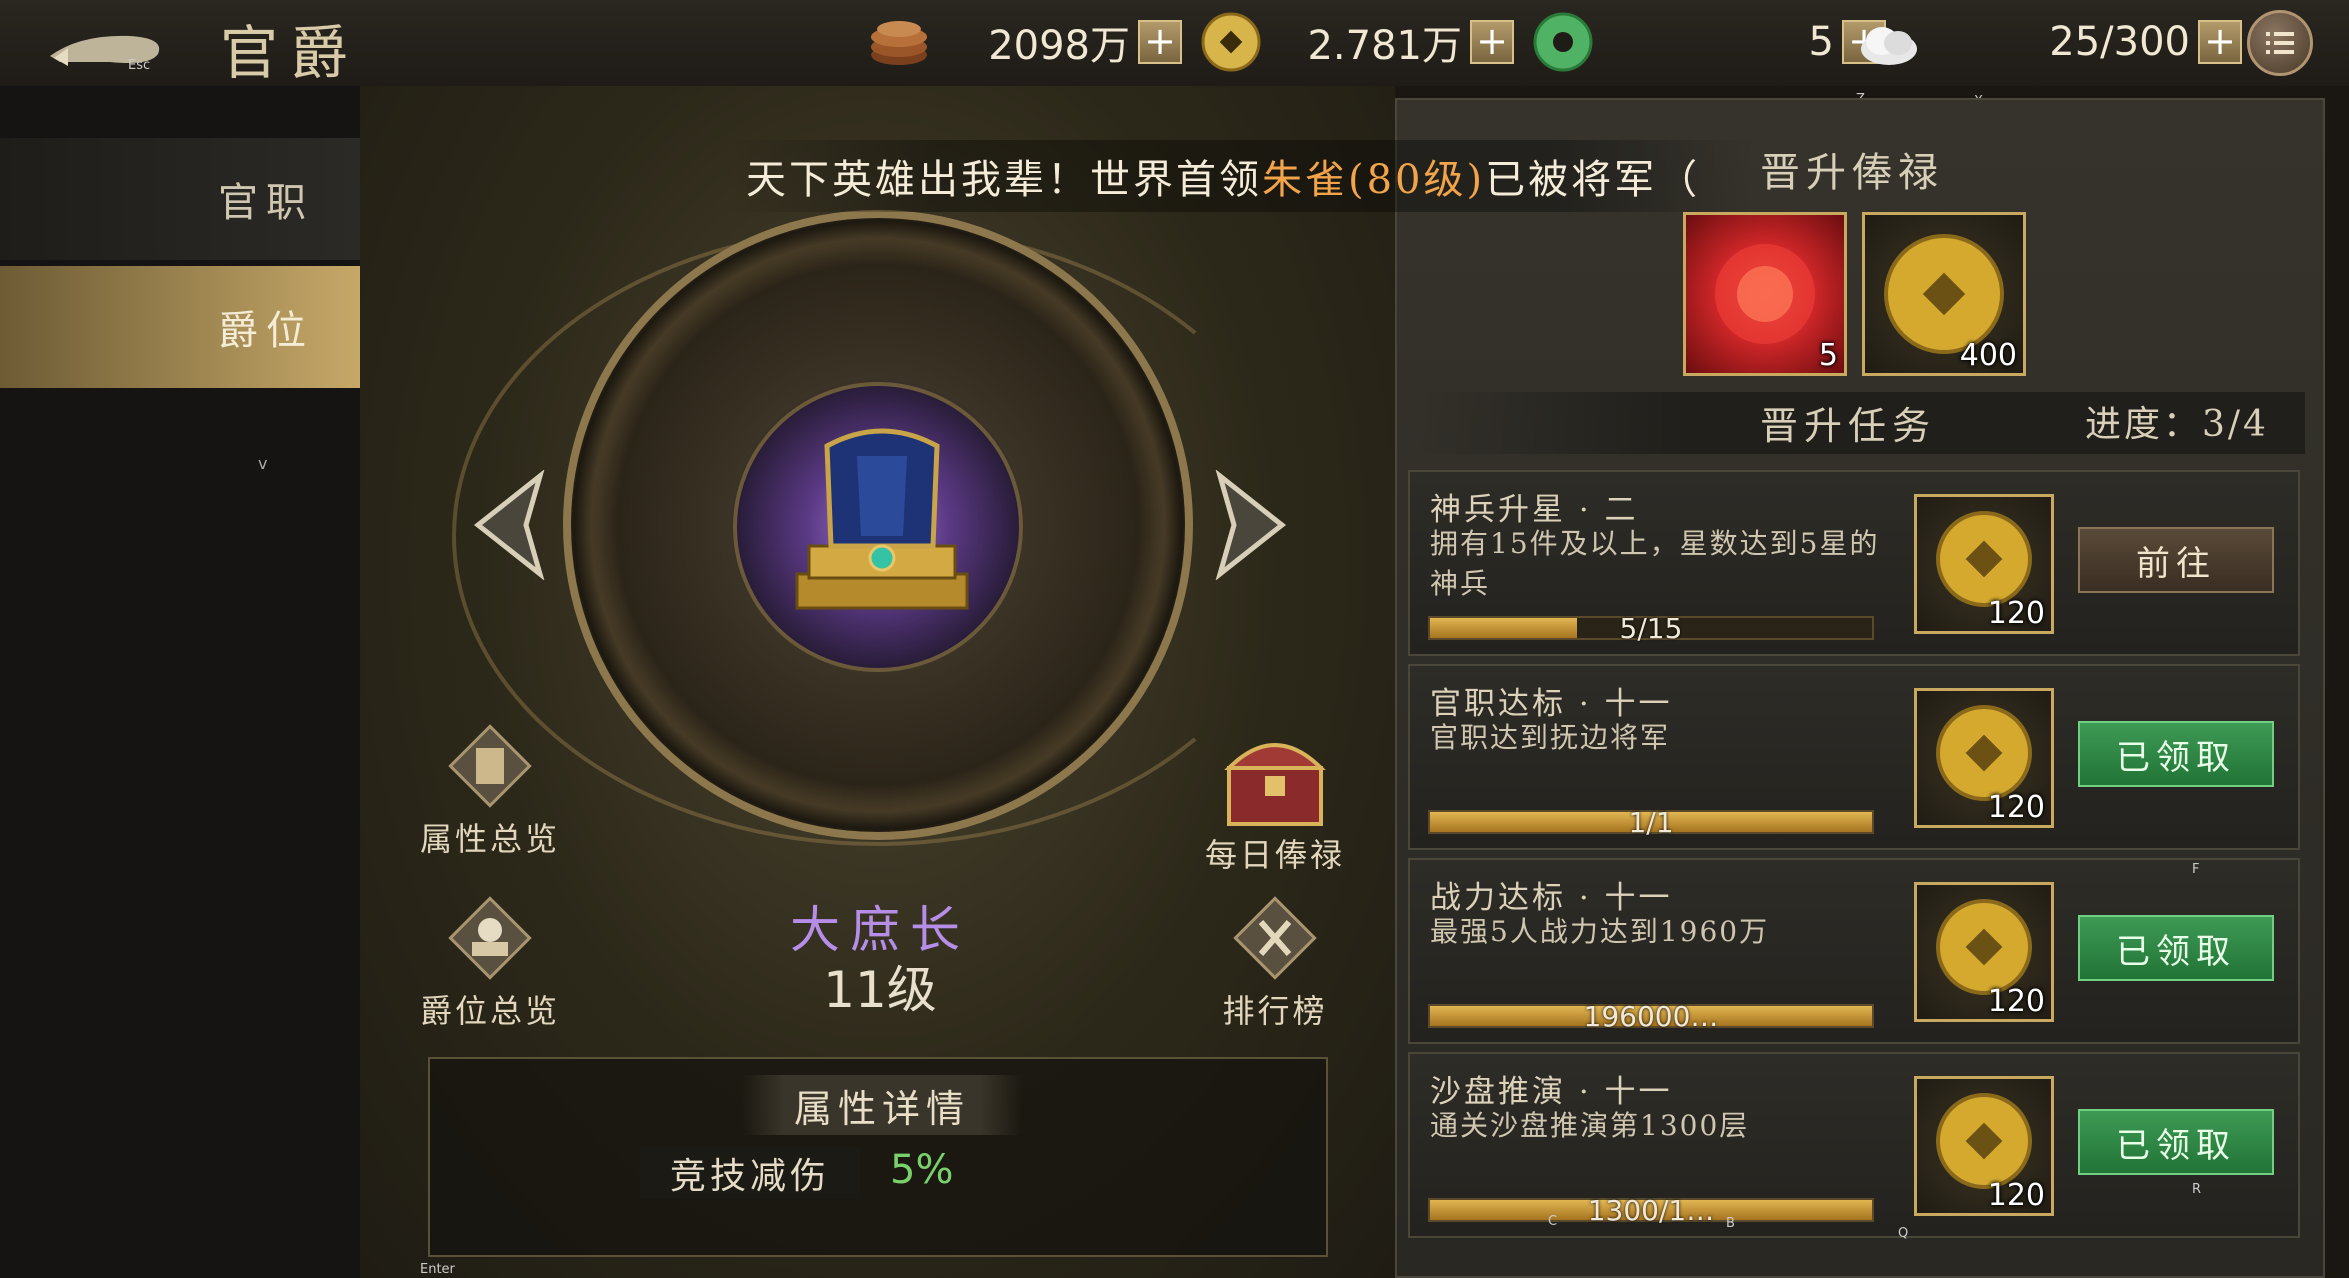  I want to click on c-hint: C, so click(1553, 1221).